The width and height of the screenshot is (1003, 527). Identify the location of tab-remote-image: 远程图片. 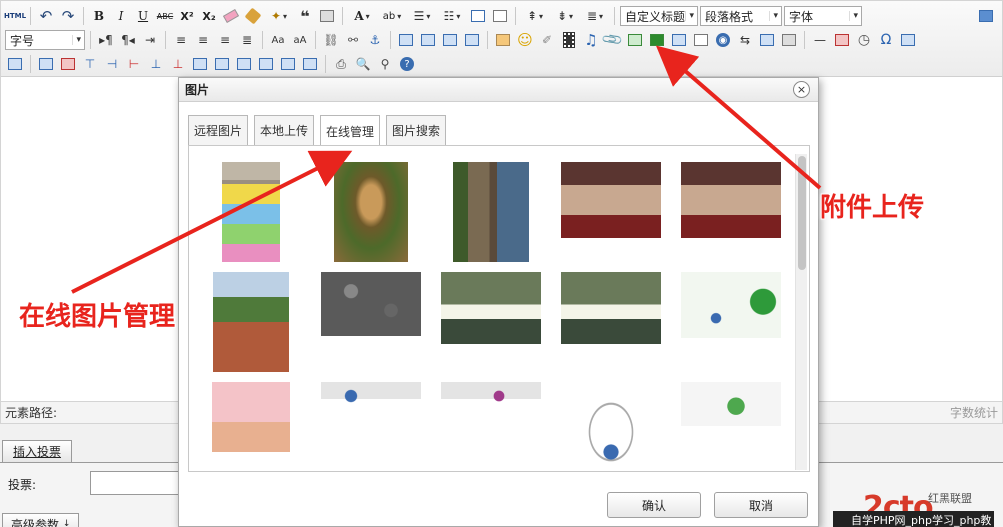
(218, 130).